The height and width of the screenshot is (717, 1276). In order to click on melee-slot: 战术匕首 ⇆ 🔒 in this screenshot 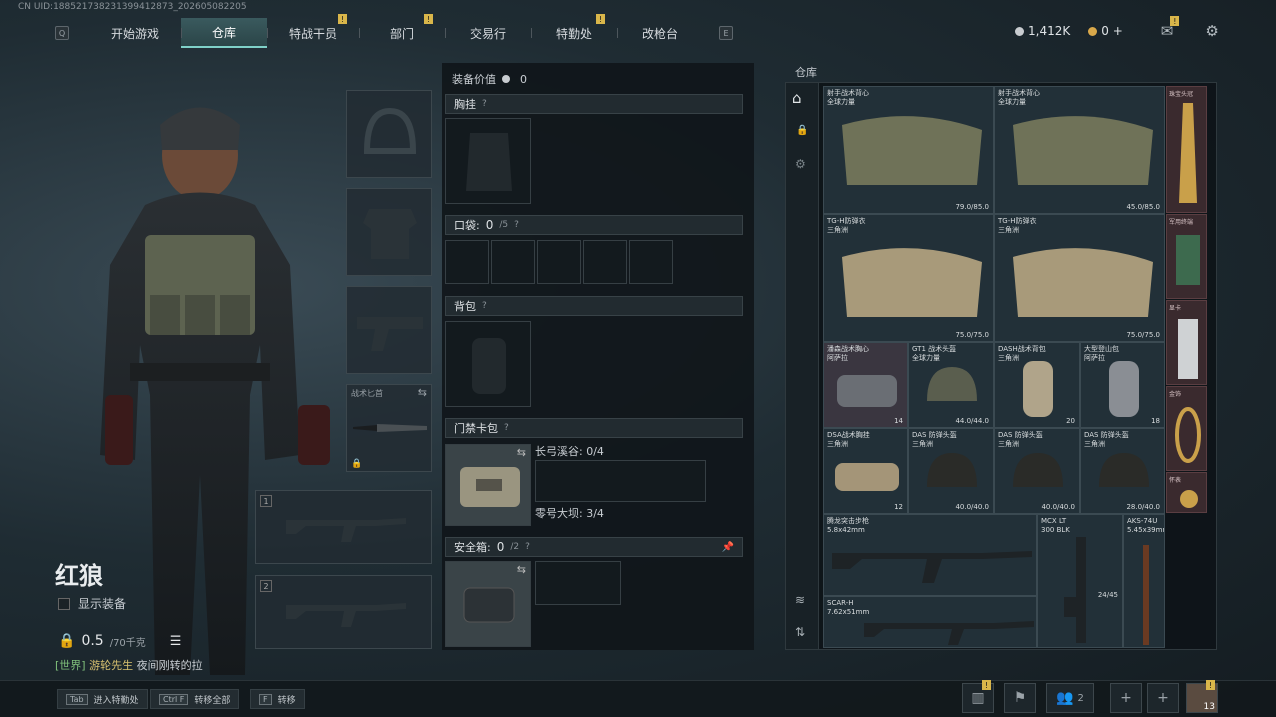, I will do `click(389, 428)`.